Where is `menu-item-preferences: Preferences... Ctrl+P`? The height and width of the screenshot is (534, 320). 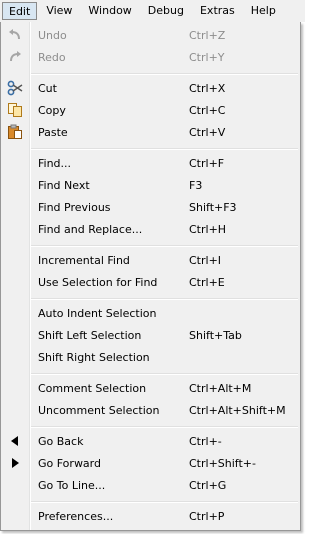 menu-item-preferences: Preferences... Ctrl+P is located at coordinates (151, 516).